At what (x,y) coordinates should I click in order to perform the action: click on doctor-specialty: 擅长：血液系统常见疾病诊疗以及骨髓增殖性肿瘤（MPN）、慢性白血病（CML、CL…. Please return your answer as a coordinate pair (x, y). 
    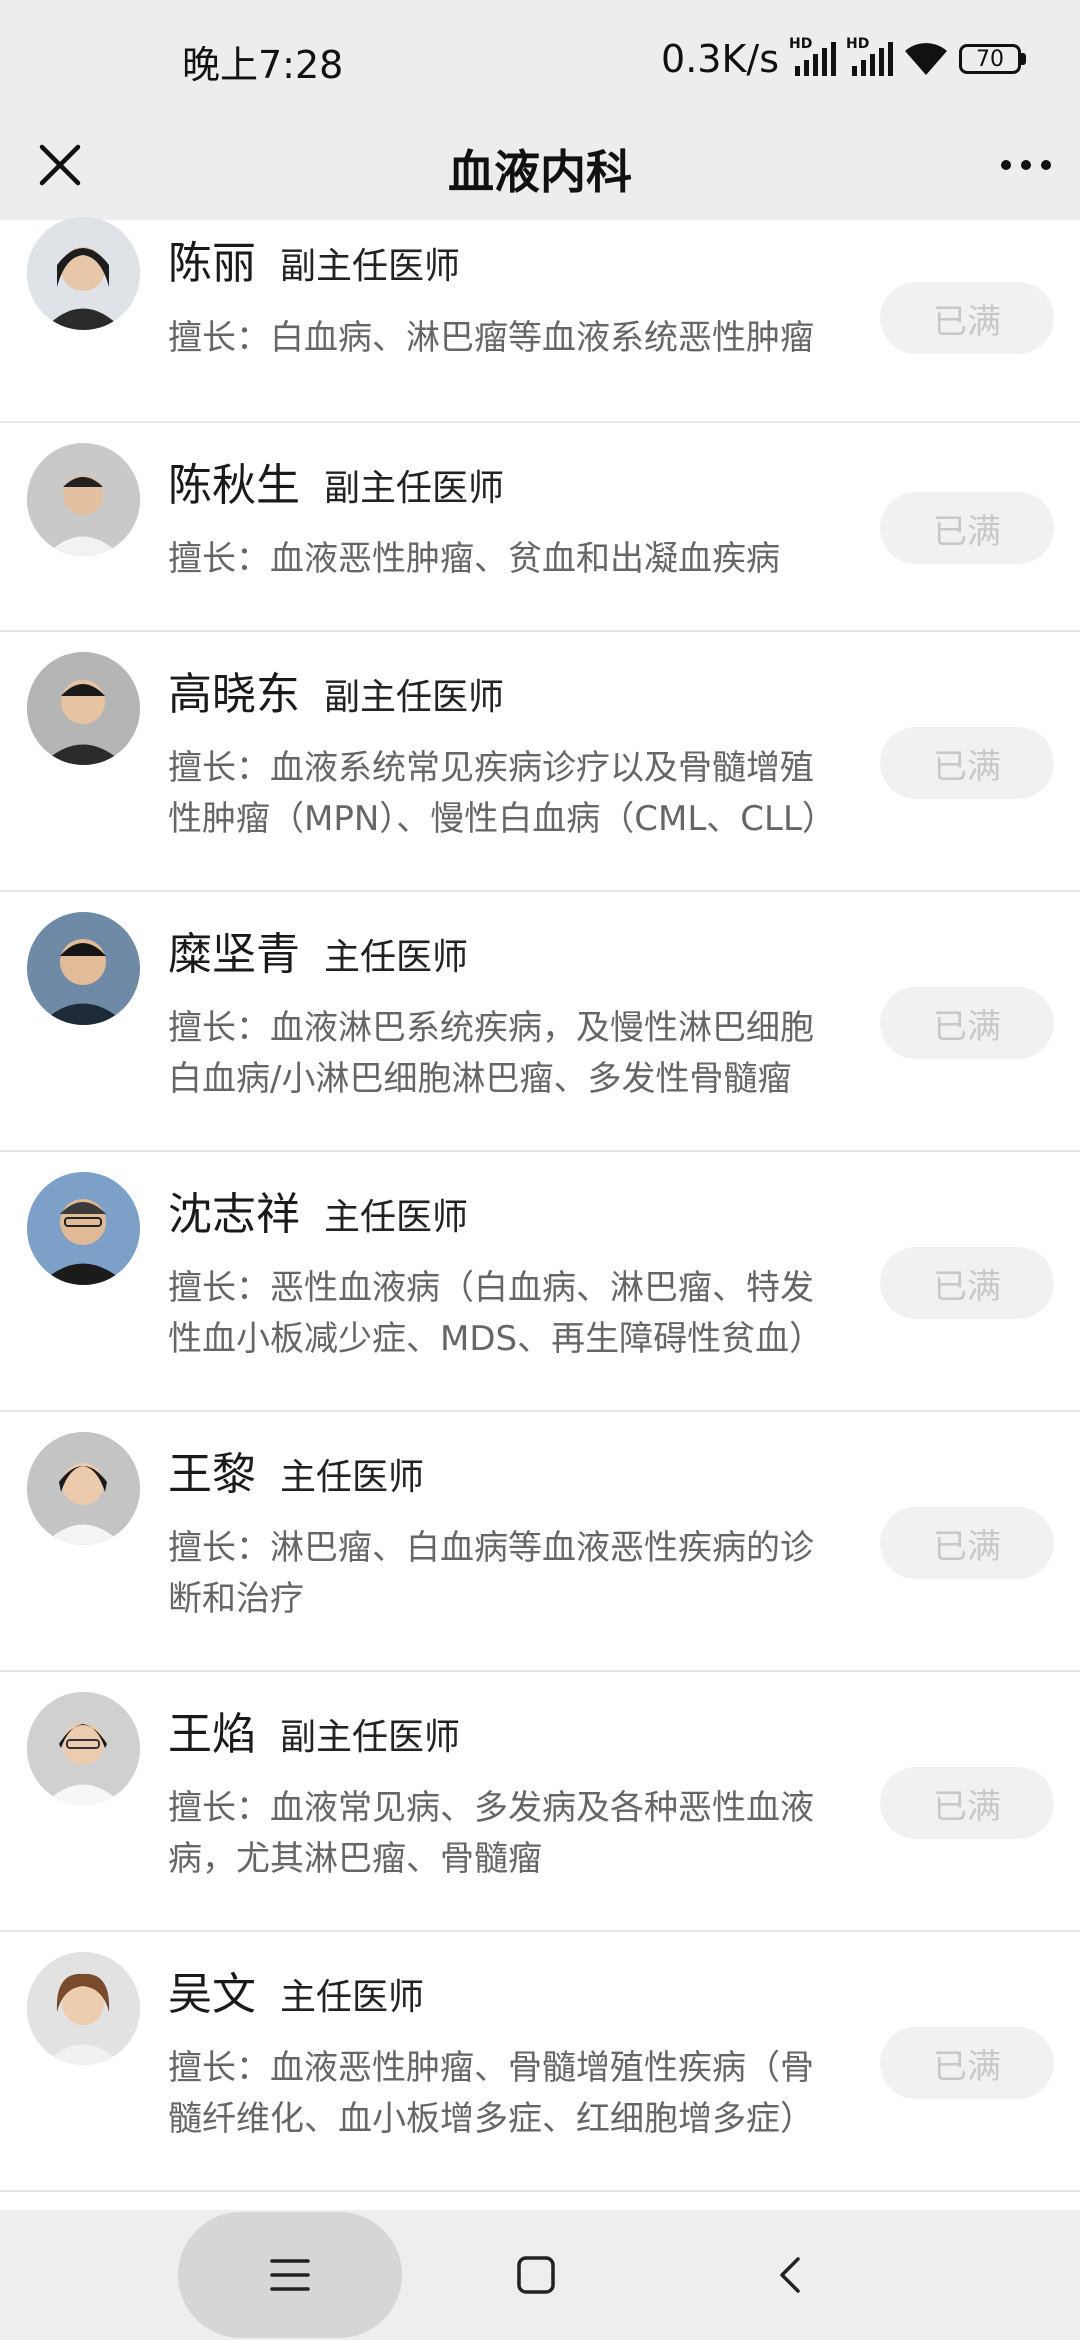
    Looking at the image, I should click on (502, 793).